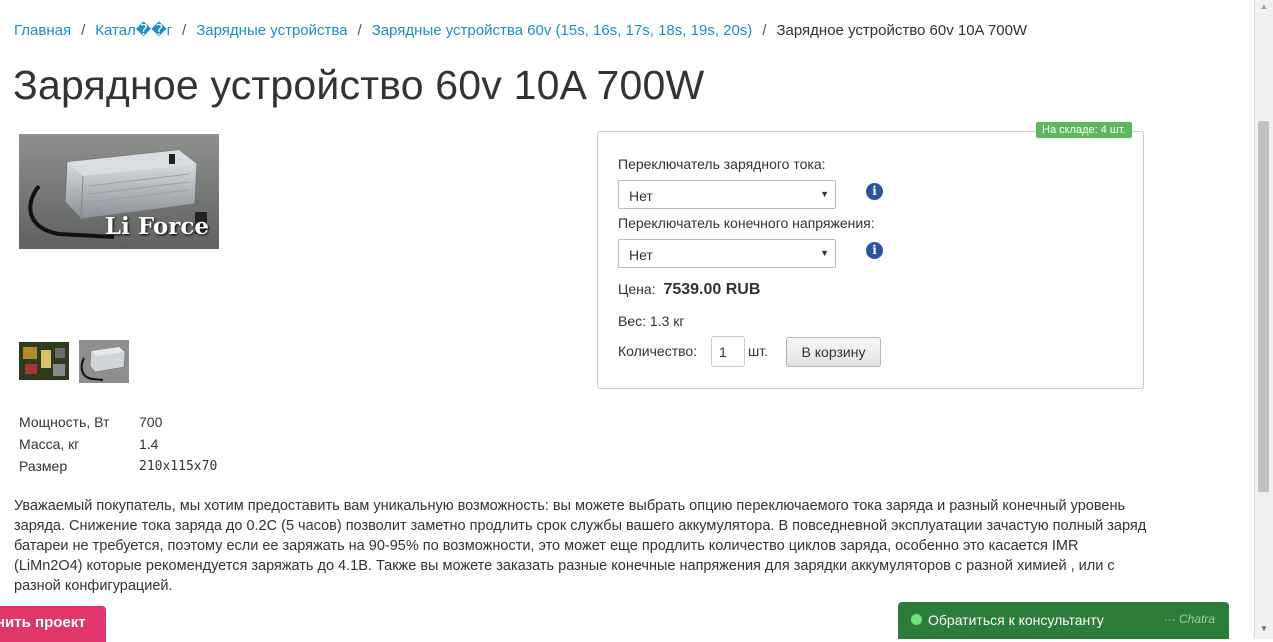 This screenshot has width=1273, height=642. Describe the element at coordinates (1189, 619) in the screenshot. I see `chat-brand: ··· Chatra` at that location.